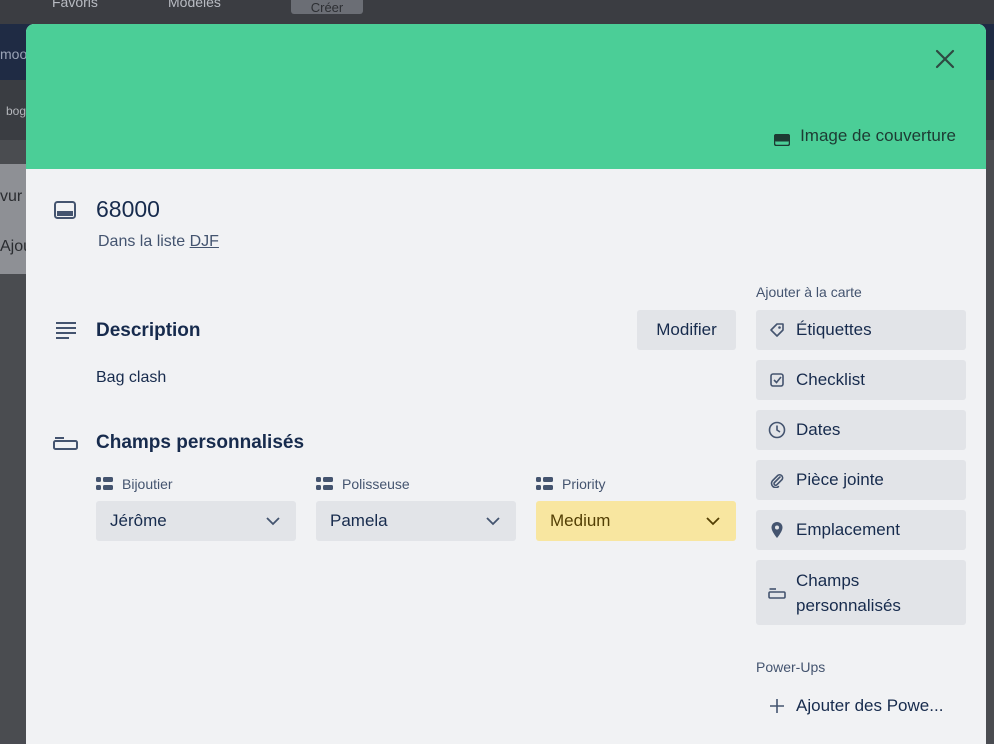 The height and width of the screenshot is (744, 994). I want to click on checklist-label: Checklist, so click(830, 379).